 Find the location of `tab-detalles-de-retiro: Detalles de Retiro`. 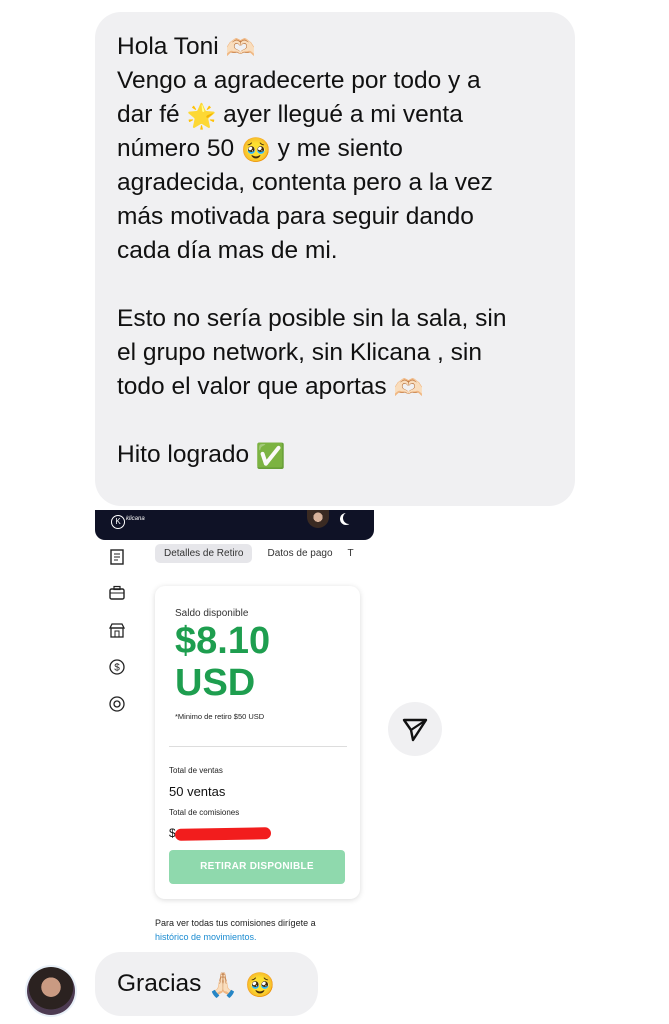

tab-detalles-de-retiro: Detalles de Retiro is located at coordinates (204, 553).